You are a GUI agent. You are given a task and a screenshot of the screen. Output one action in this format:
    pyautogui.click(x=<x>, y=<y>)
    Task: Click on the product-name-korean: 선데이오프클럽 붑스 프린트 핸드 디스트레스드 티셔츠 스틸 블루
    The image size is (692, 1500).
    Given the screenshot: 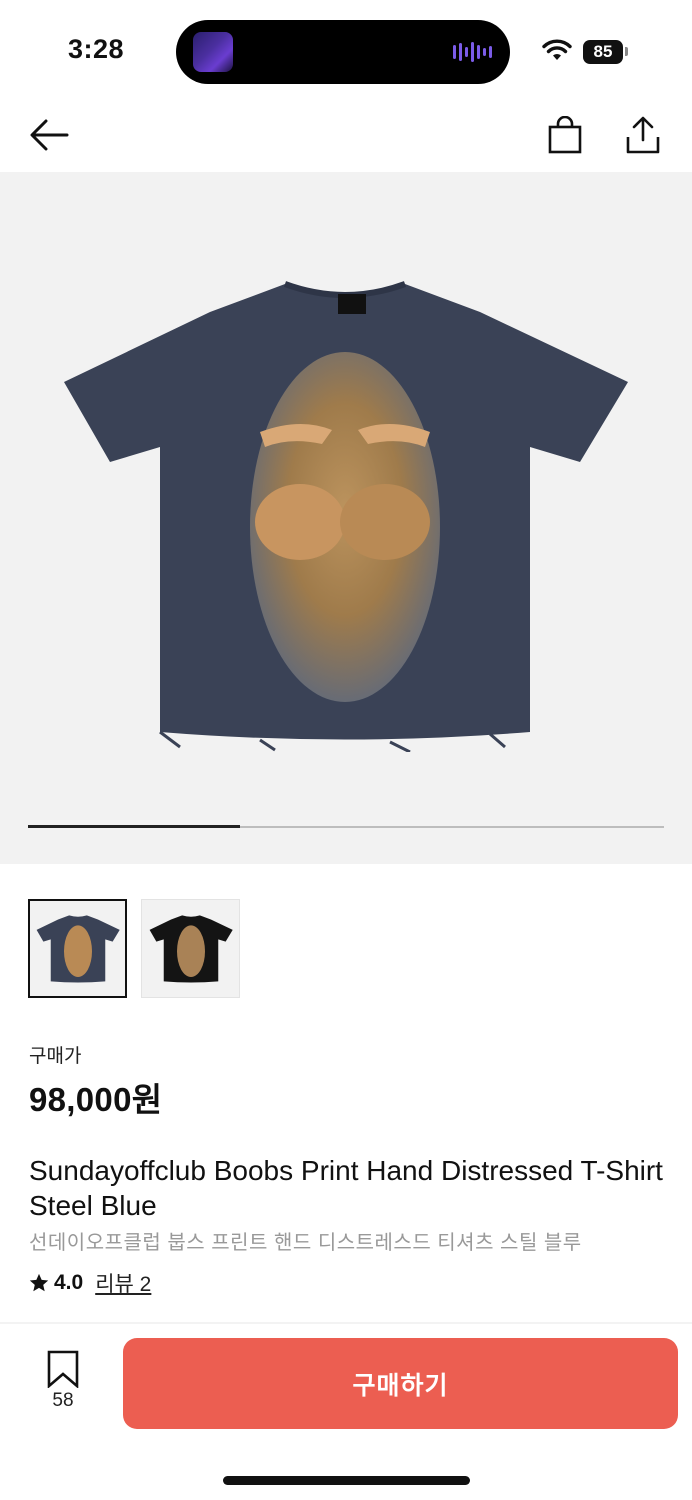 What is the action you would take?
    pyautogui.click(x=305, y=1243)
    